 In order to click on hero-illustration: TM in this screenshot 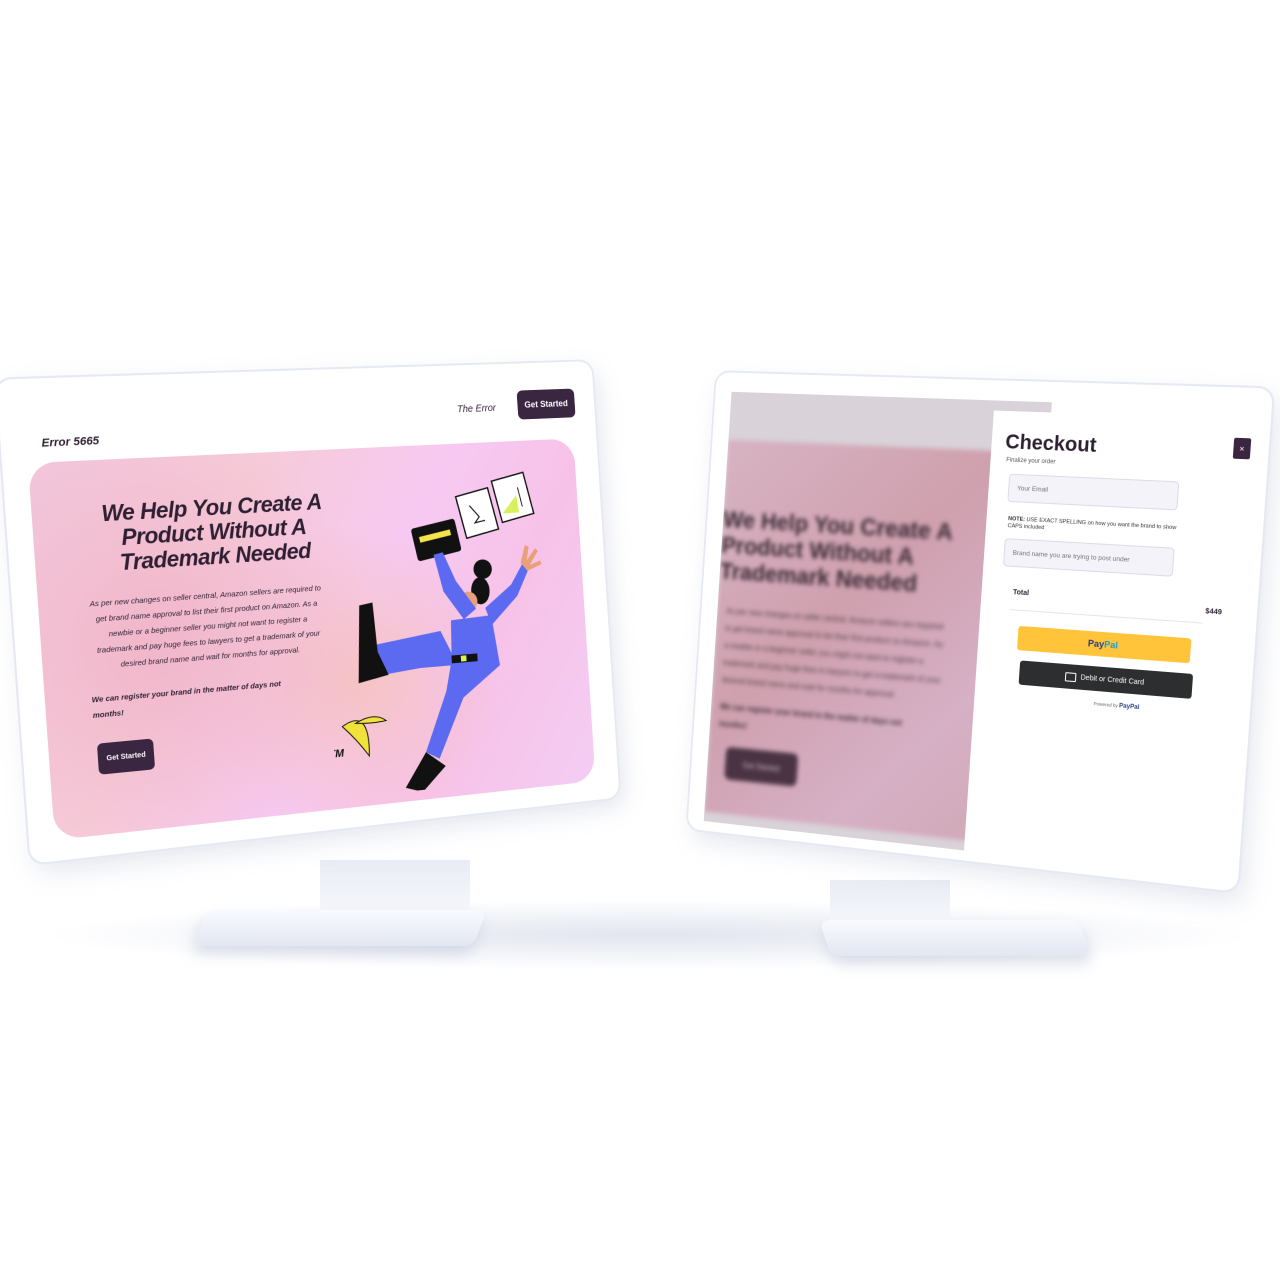, I will do `click(435, 631)`.